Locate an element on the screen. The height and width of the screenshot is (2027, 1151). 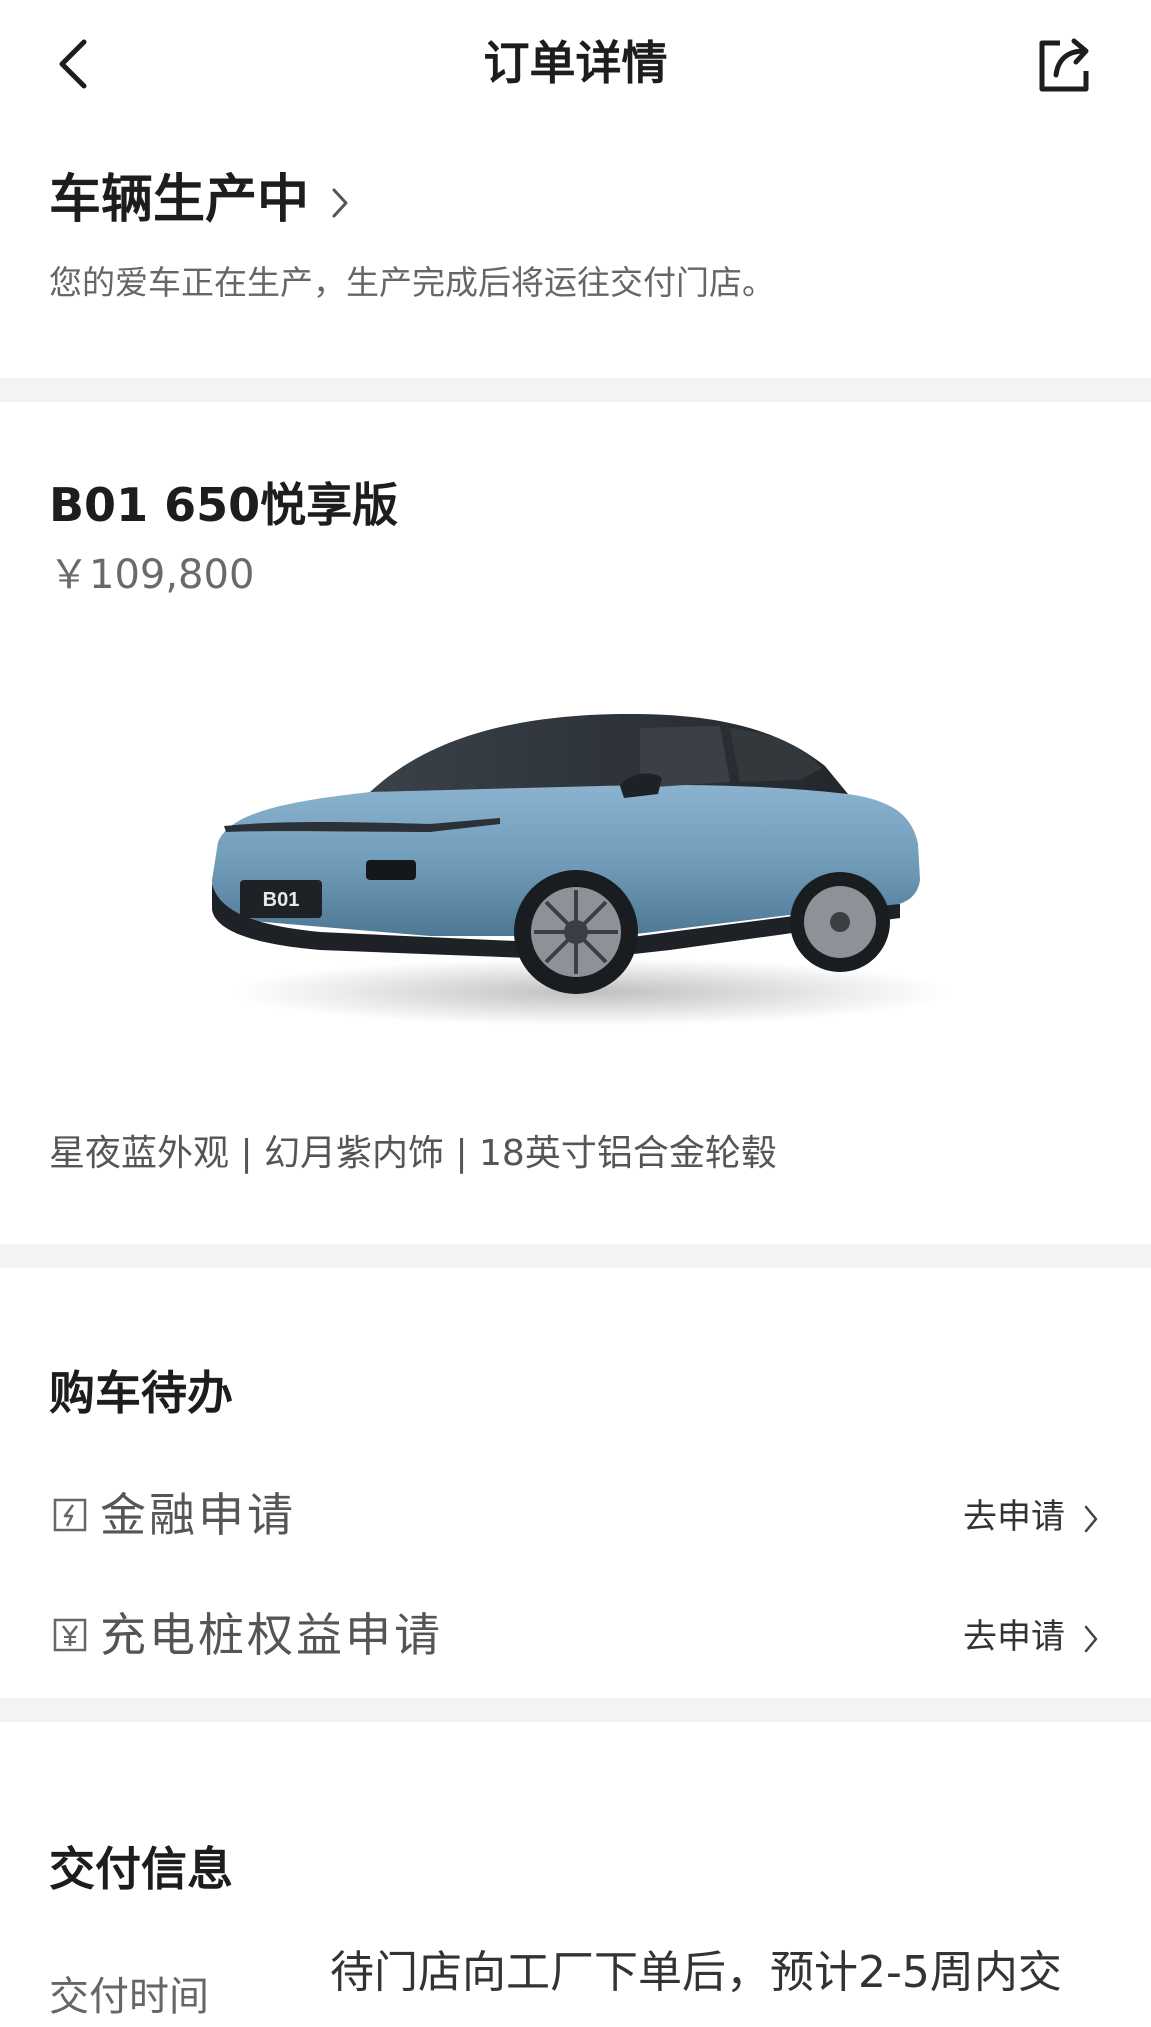
delivery-time-label: 交付时间 is located at coordinates (129, 1997).